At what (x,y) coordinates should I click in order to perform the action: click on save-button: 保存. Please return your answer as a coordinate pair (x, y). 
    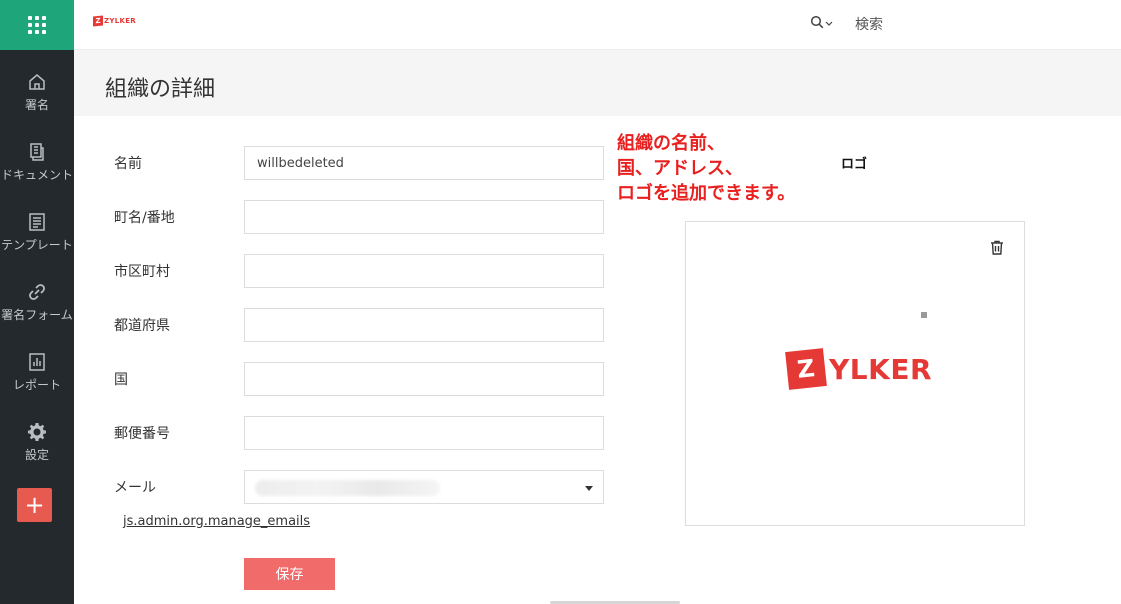
    Looking at the image, I should click on (289, 574).